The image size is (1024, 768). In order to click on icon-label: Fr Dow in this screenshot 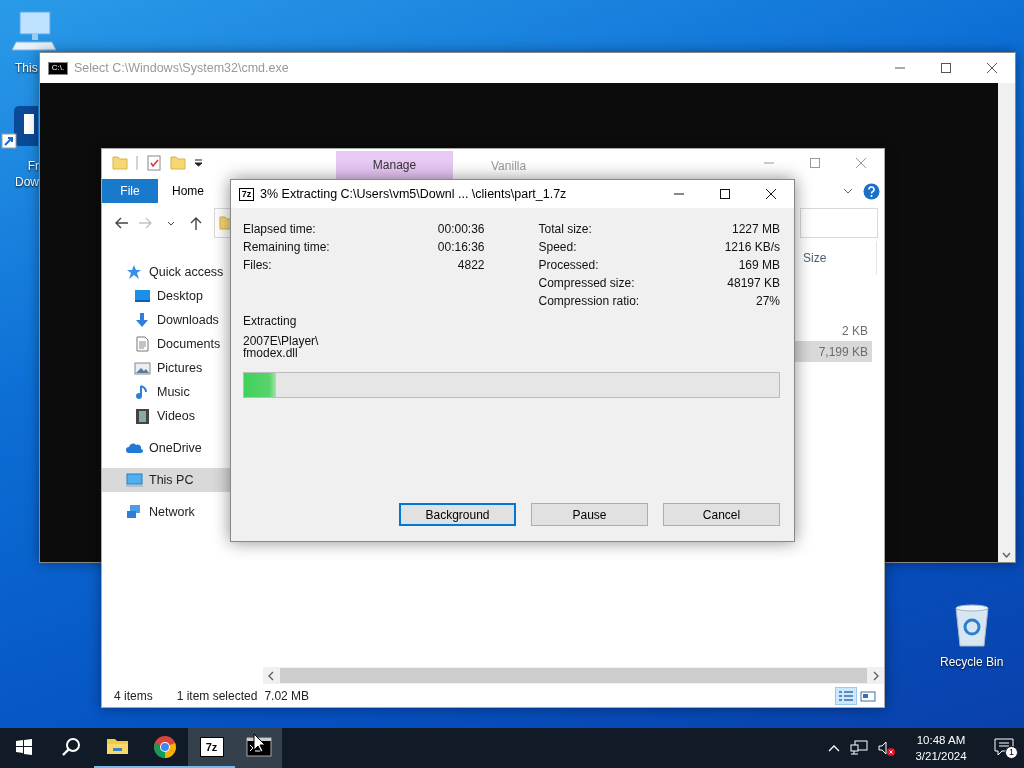, I will do `click(26, 174)`.